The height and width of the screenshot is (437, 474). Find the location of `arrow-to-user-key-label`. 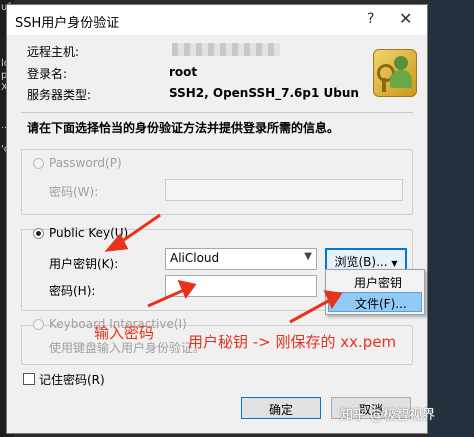

arrow-to-user-key-label is located at coordinates (139, 229).